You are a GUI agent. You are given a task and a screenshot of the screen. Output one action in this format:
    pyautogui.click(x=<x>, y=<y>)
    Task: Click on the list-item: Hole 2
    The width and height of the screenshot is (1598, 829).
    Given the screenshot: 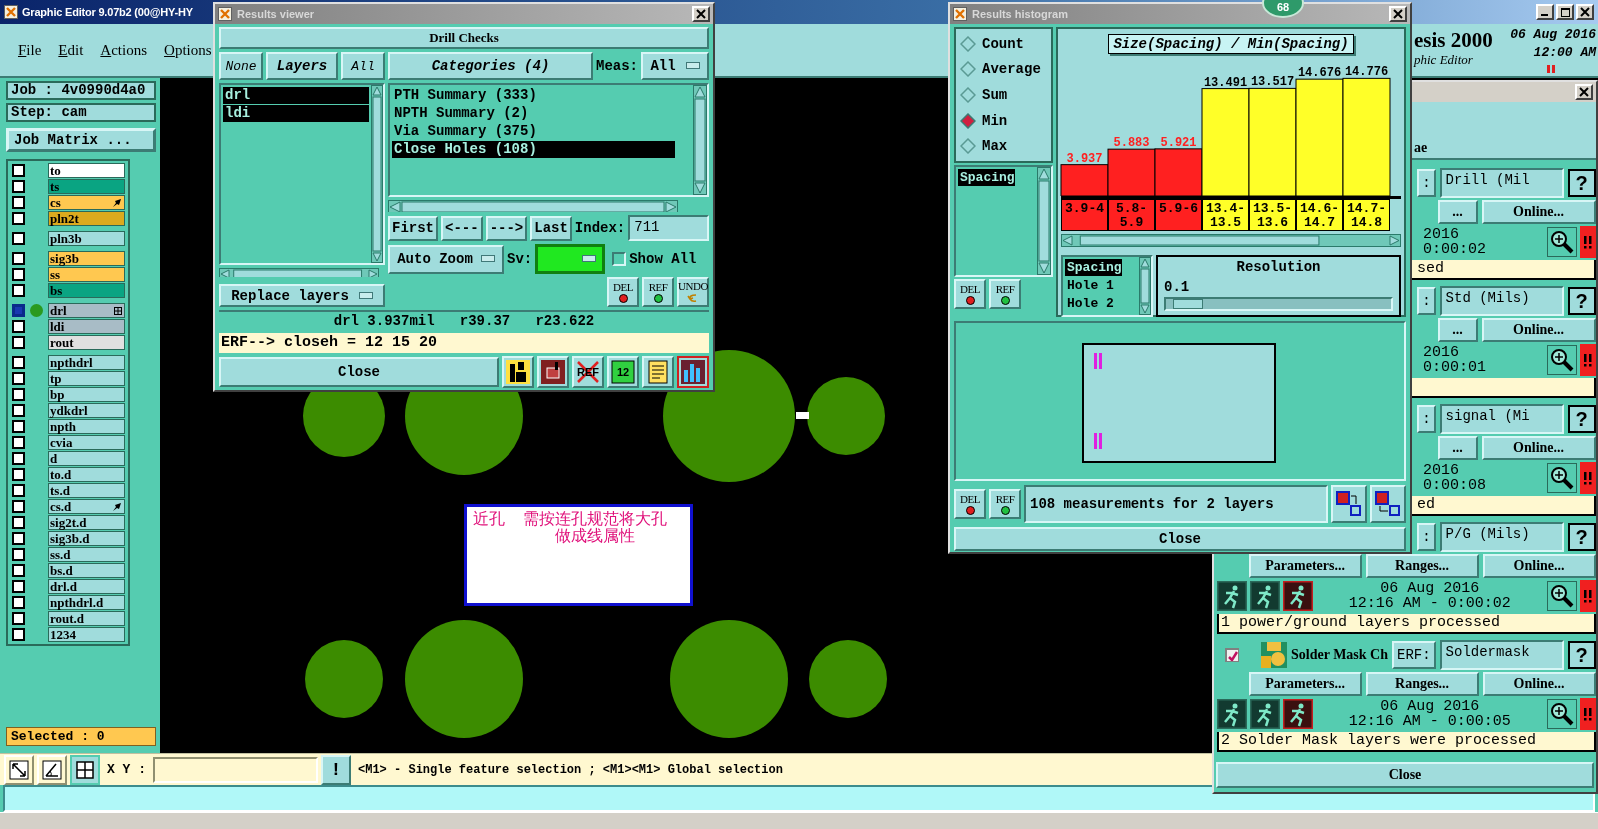 What is the action you would take?
    pyautogui.click(x=1089, y=303)
    